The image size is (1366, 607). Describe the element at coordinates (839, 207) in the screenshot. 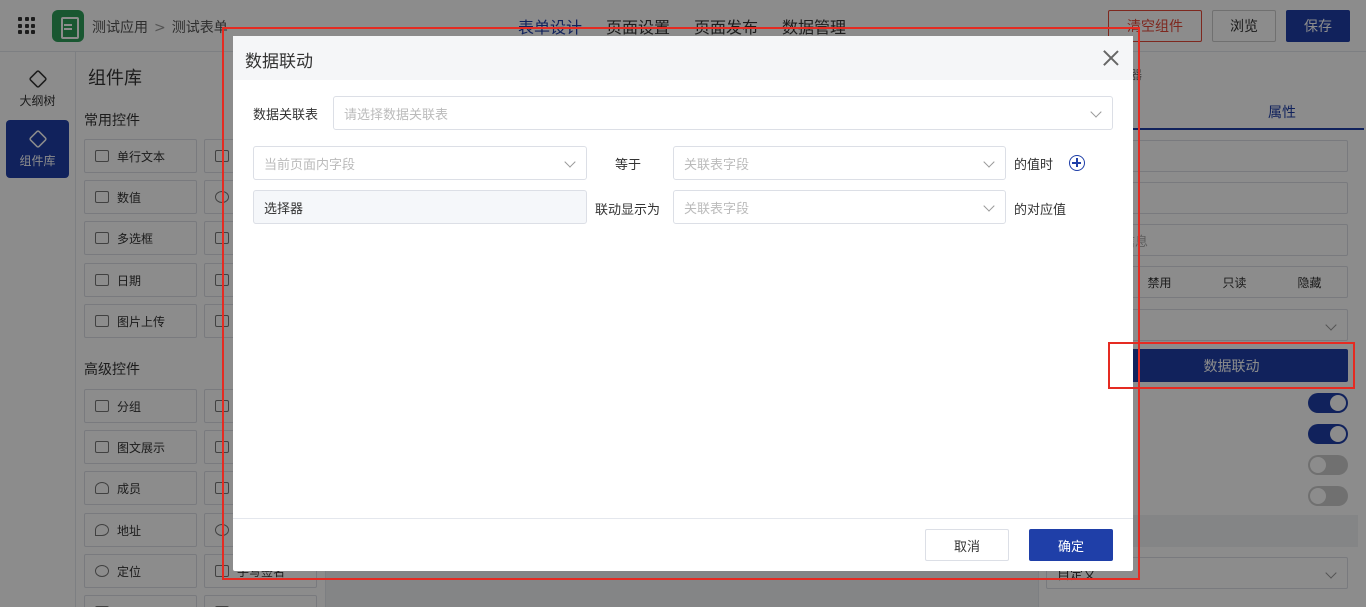

I see `linked-field-select-2: 关联表字段` at that location.